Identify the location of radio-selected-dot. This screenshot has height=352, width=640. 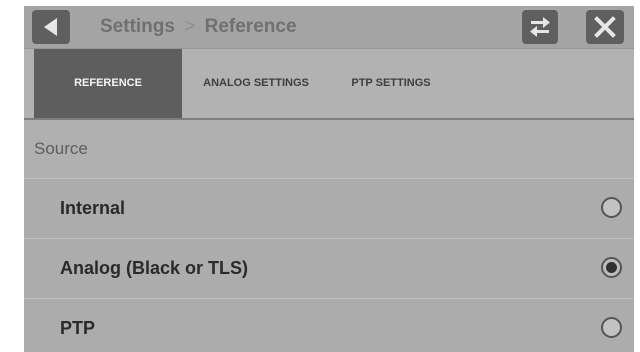
(611, 267).